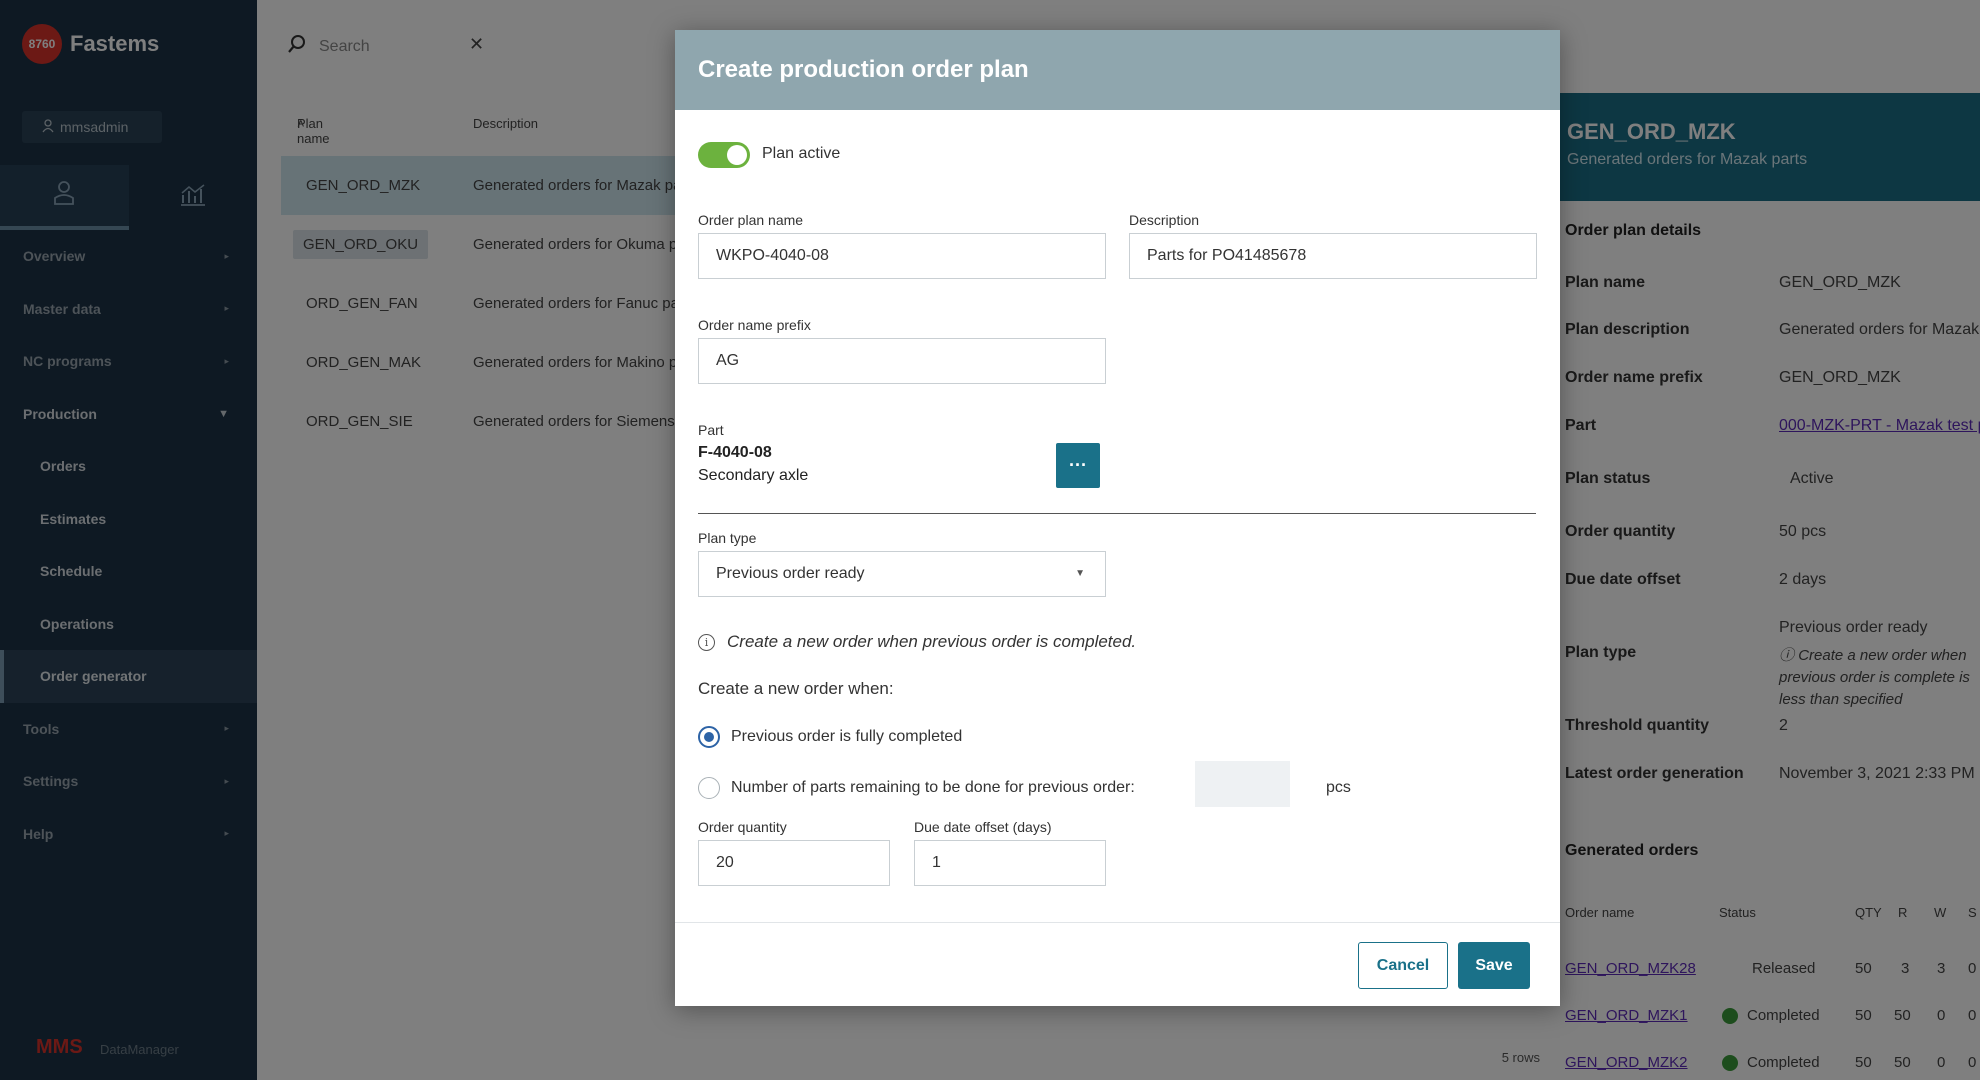 The height and width of the screenshot is (1080, 1980). What do you see at coordinates (735, 452) in the screenshot?
I see `part-code: F-4040-08` at bounding box center [735, 452].